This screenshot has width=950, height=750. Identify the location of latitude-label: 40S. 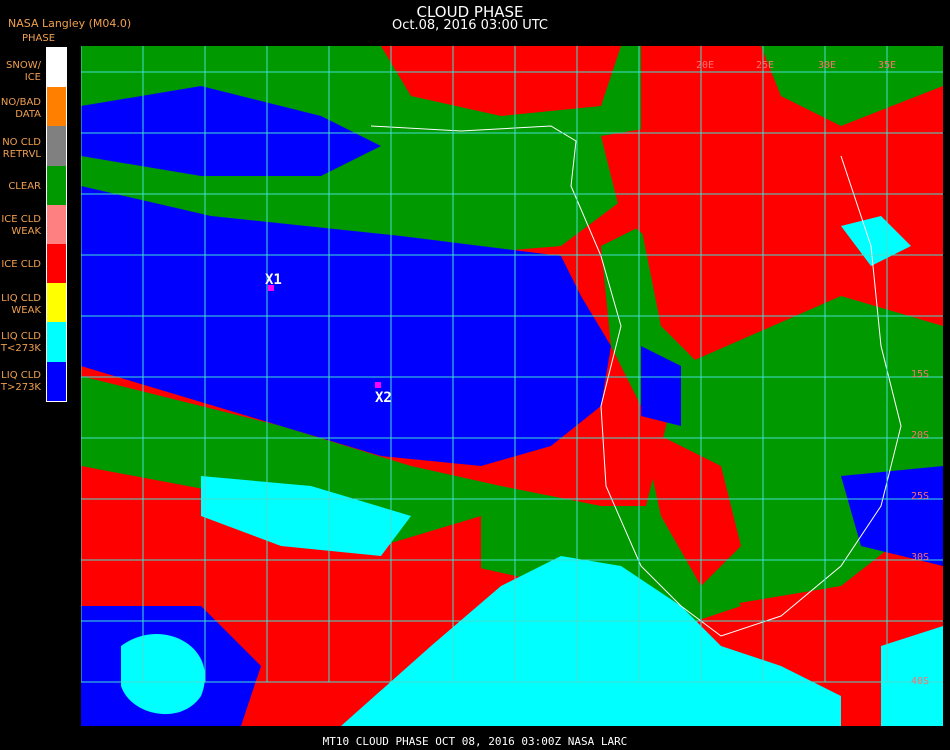
(920, 681).